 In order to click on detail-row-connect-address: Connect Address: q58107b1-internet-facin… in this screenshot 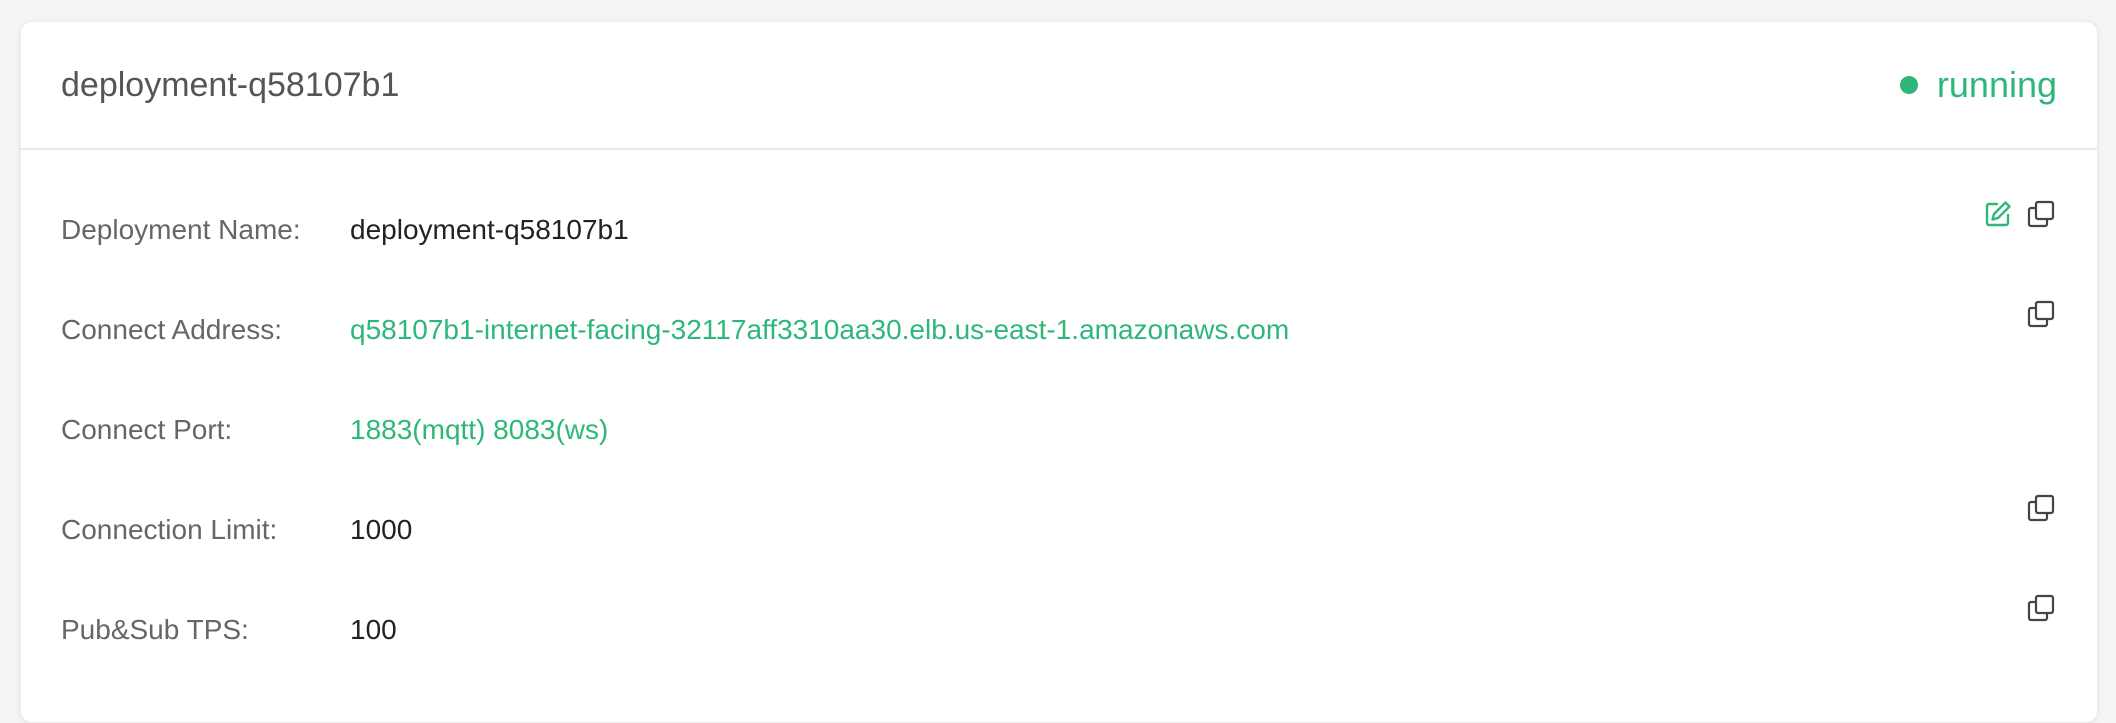, I will do `click(1059, 330)`.